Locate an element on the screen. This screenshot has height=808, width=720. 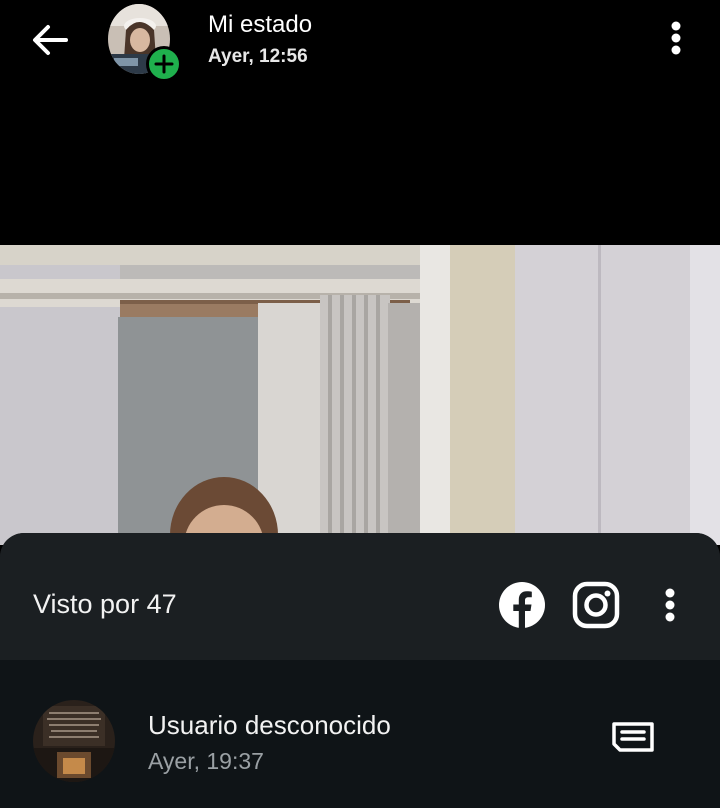
header-menu-button is located at coordinates (676, 38).